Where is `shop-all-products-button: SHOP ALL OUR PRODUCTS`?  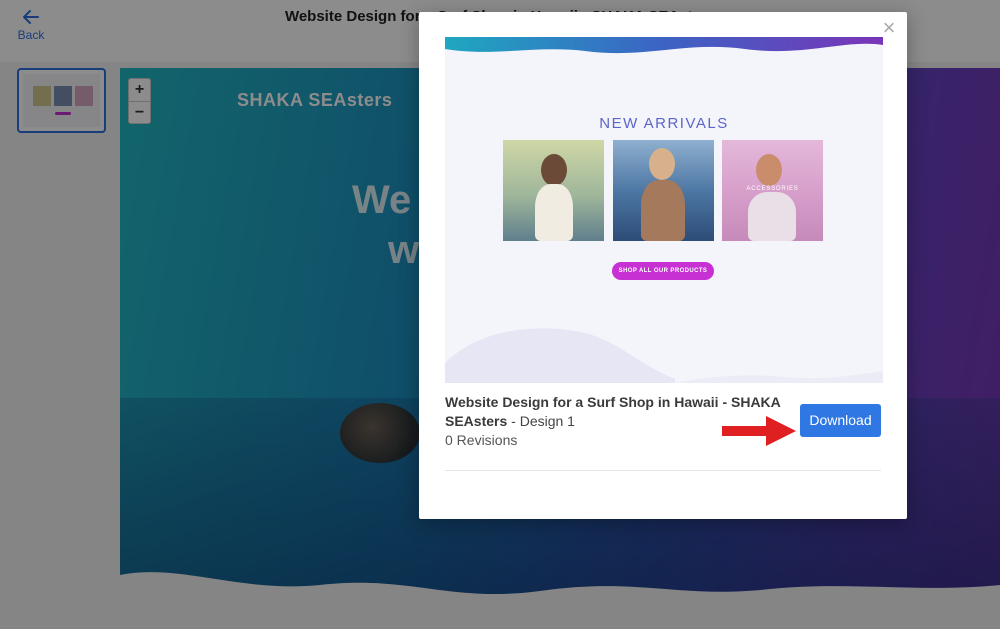 shop-all-products-button: SHOP ALL OUR PRODUCTS is located at coordinates (663, 271).